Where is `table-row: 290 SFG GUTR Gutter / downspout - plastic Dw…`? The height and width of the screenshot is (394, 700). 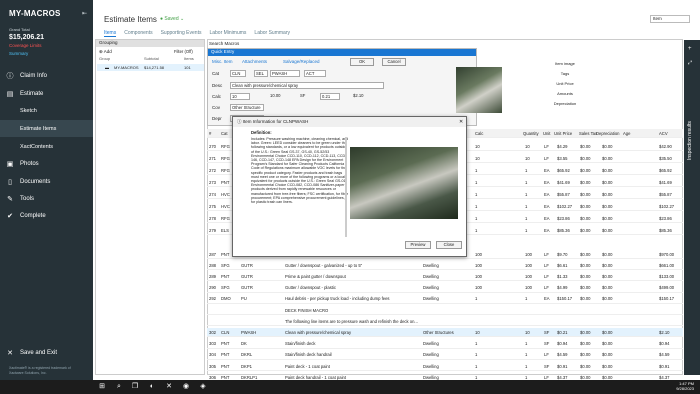
table-row: 290 SFG GUTR Gutter / downspout - plastic Dw… is located at coordinates (445, 288).